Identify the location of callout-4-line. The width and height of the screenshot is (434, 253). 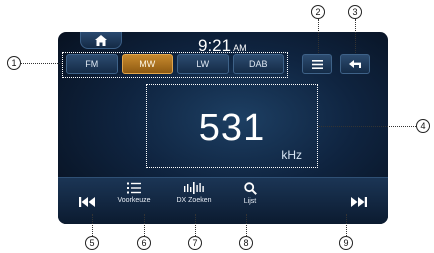
(367, 126).